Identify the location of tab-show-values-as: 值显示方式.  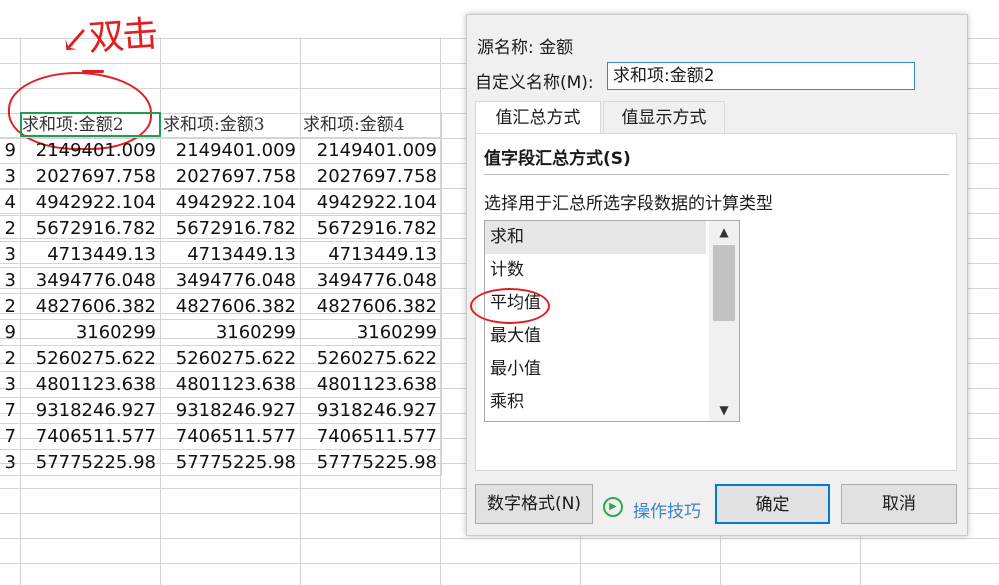
(664, 117).